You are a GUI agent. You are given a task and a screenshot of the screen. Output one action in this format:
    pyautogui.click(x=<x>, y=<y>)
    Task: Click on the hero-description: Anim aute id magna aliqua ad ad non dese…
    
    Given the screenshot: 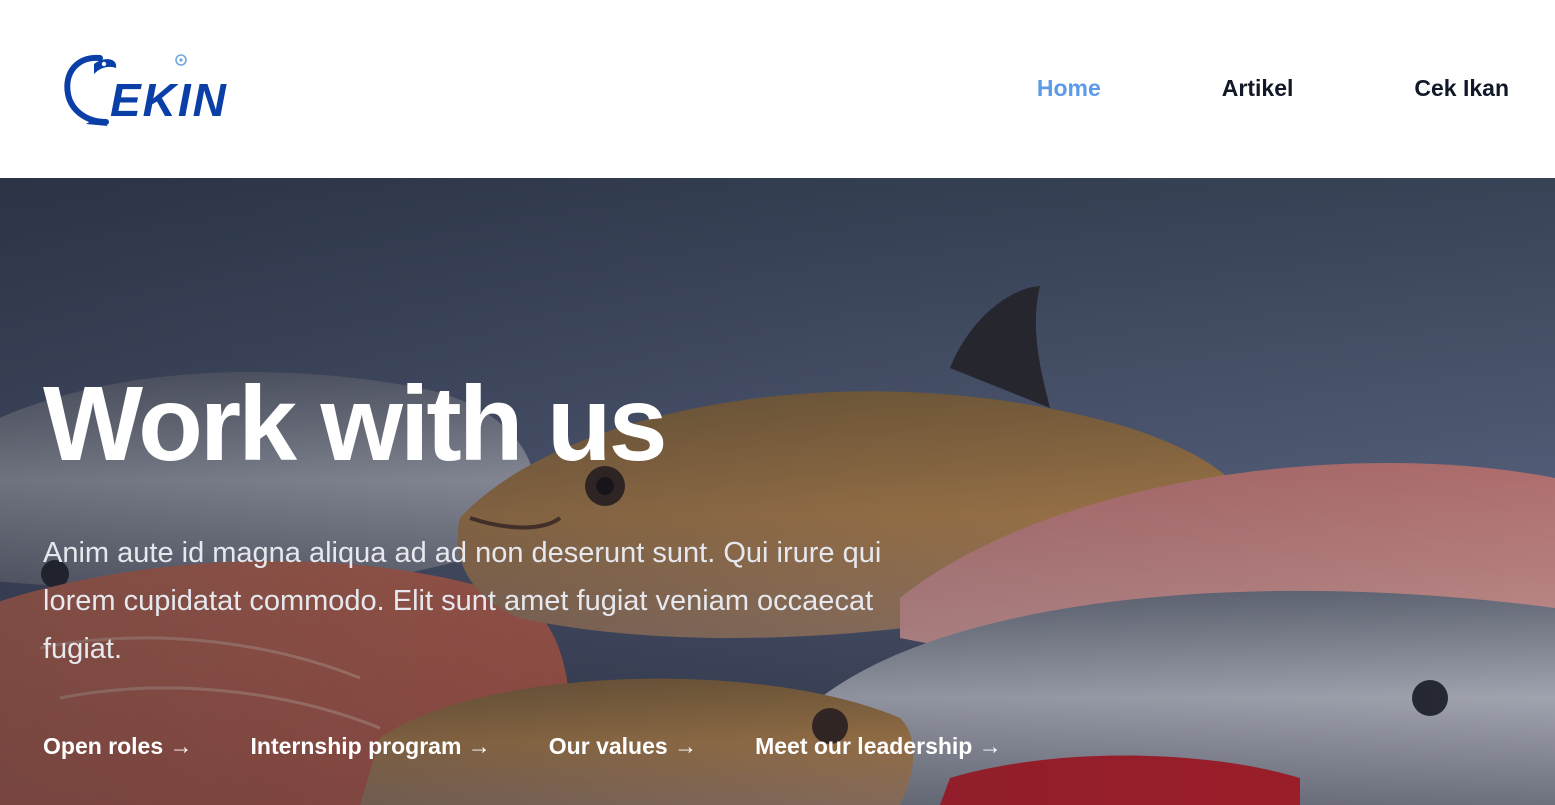 What is the action you would take?
    pyautogui.click(x=462, y=601)
    